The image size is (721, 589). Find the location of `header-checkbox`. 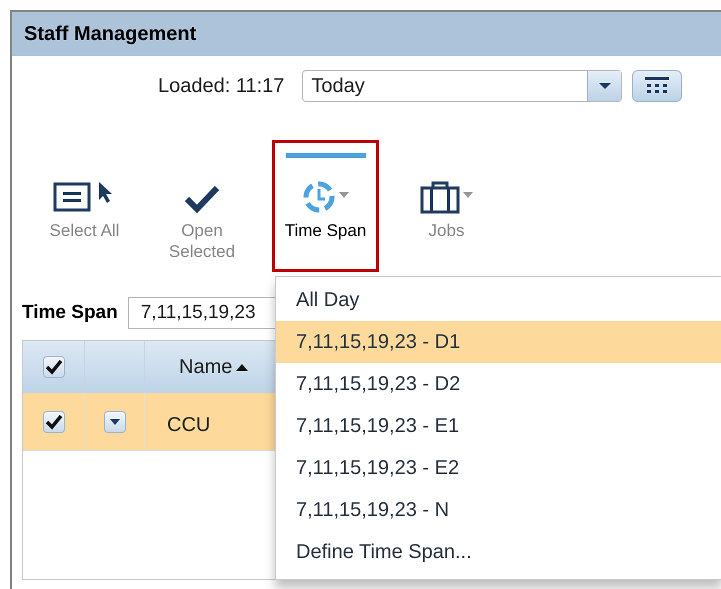

header-checkbox is located at coordinates (53, 367).